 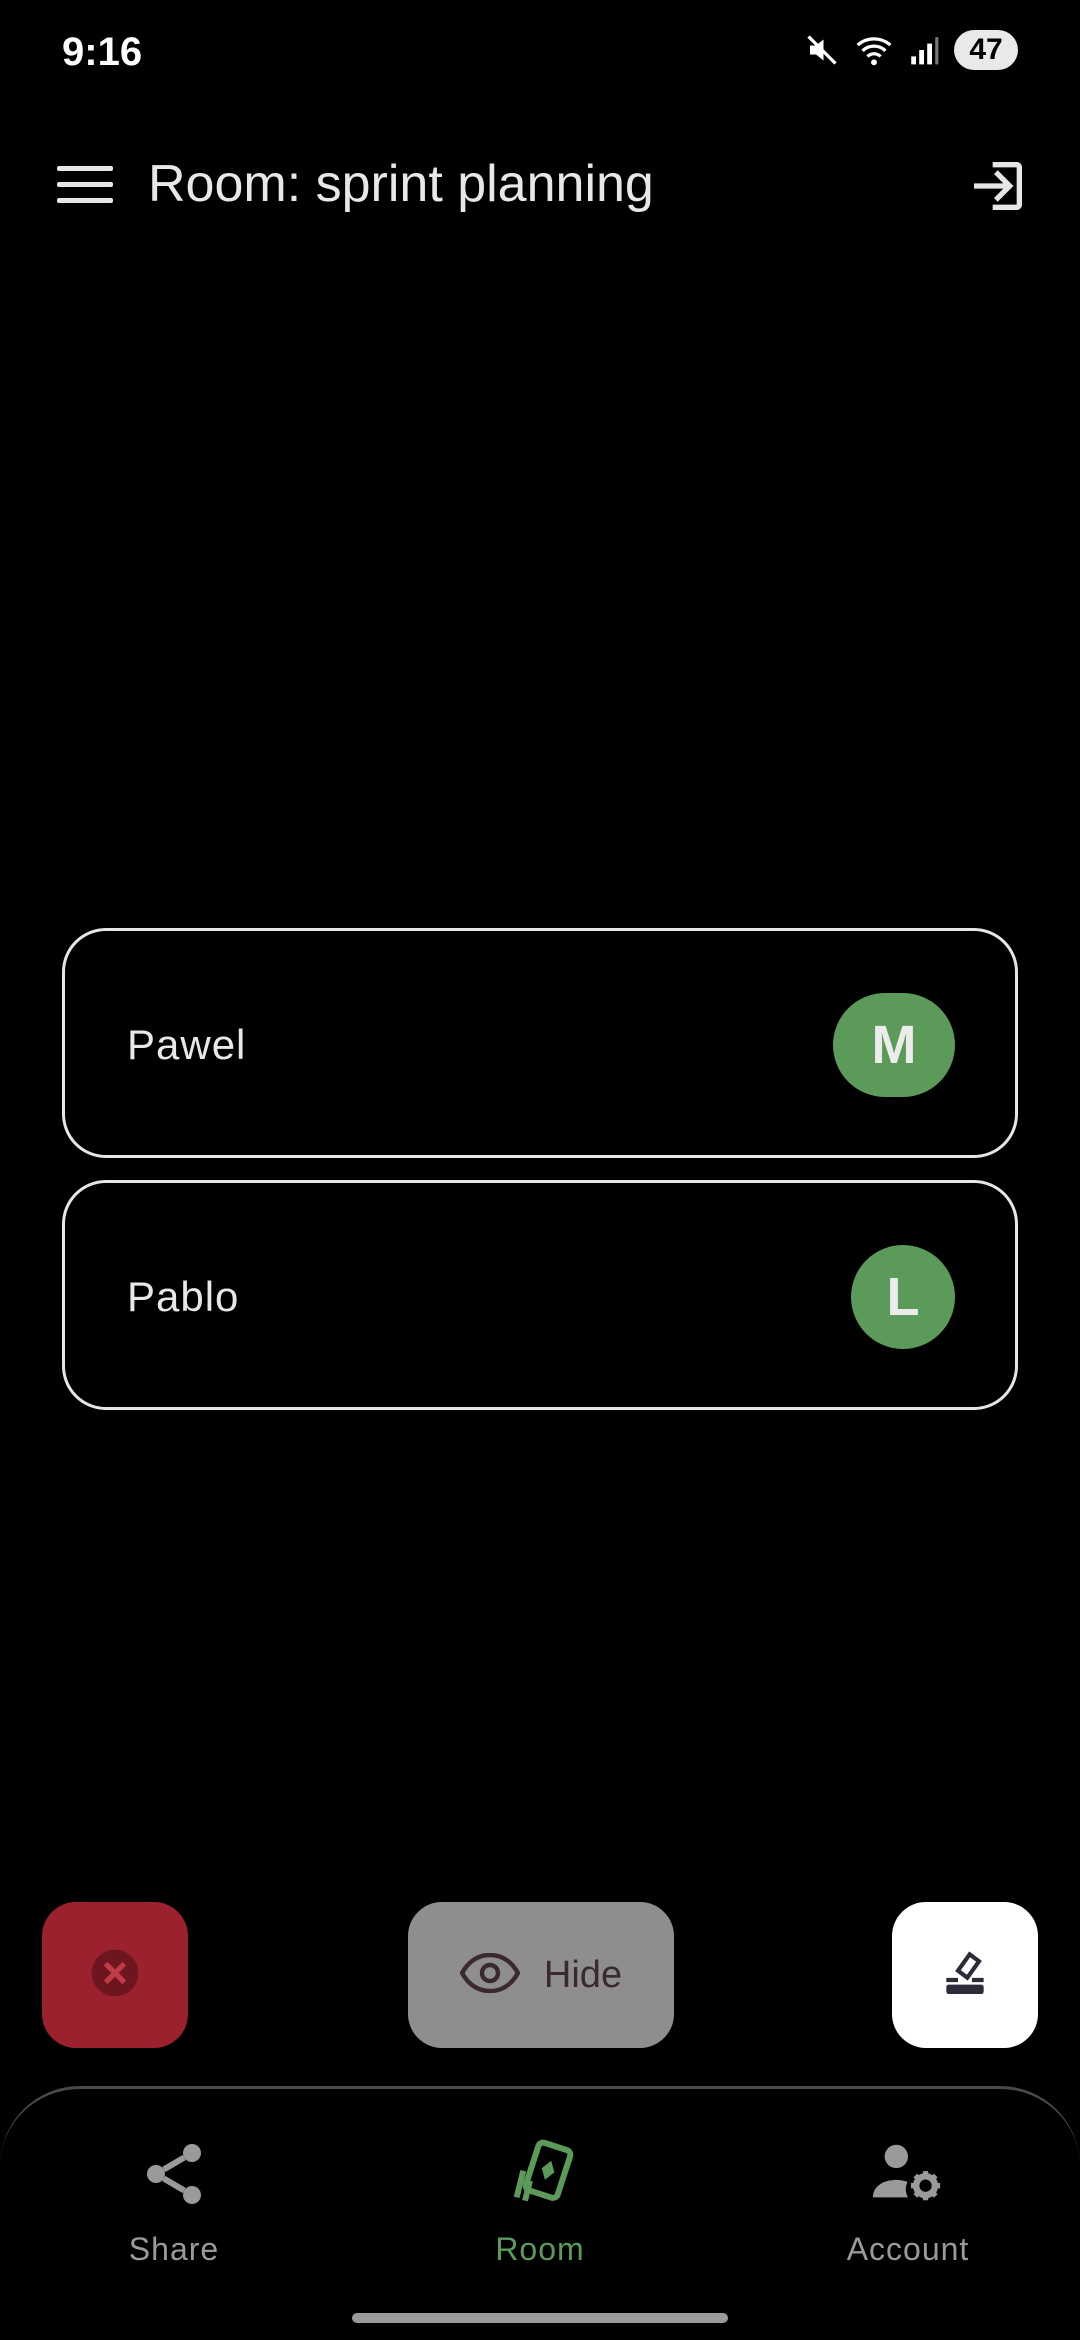 What do you see at coordinates (540, 1043) in the screenshot?
I see `participant-card: Pawel M` at bounding box center [540, 1043].